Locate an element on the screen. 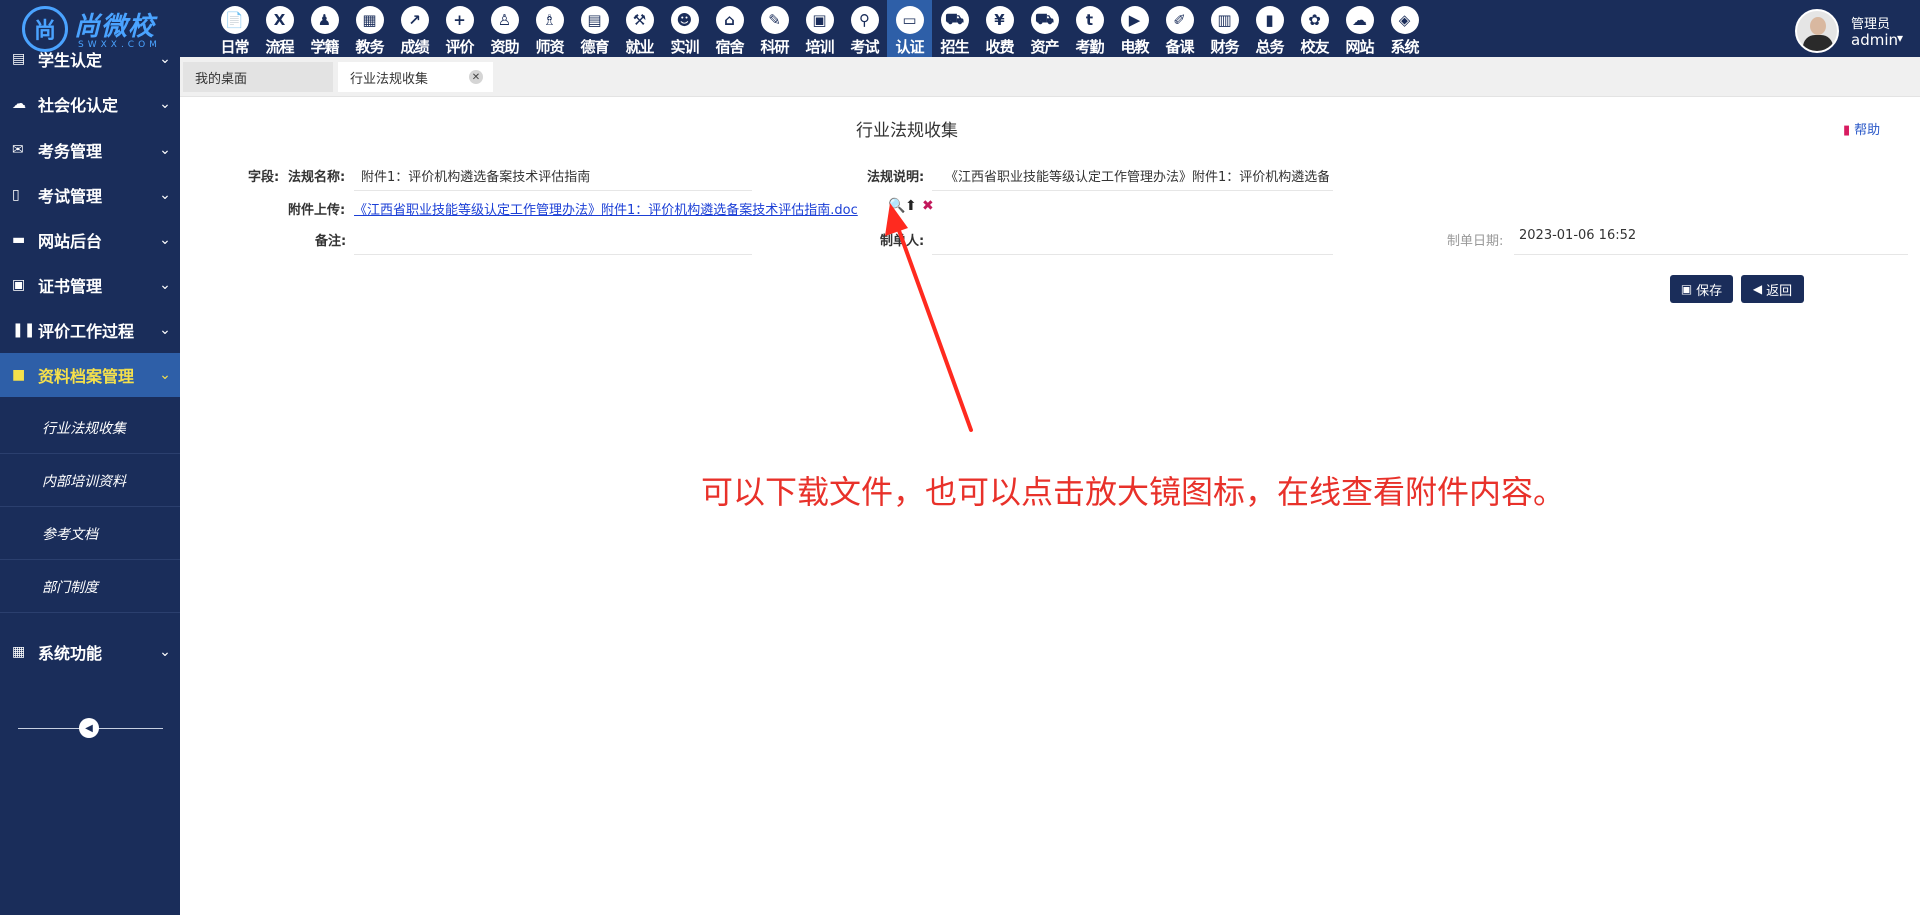 This screenshot has height=915, width=1920. annotation-arrow is located at coordinates (929, 317).